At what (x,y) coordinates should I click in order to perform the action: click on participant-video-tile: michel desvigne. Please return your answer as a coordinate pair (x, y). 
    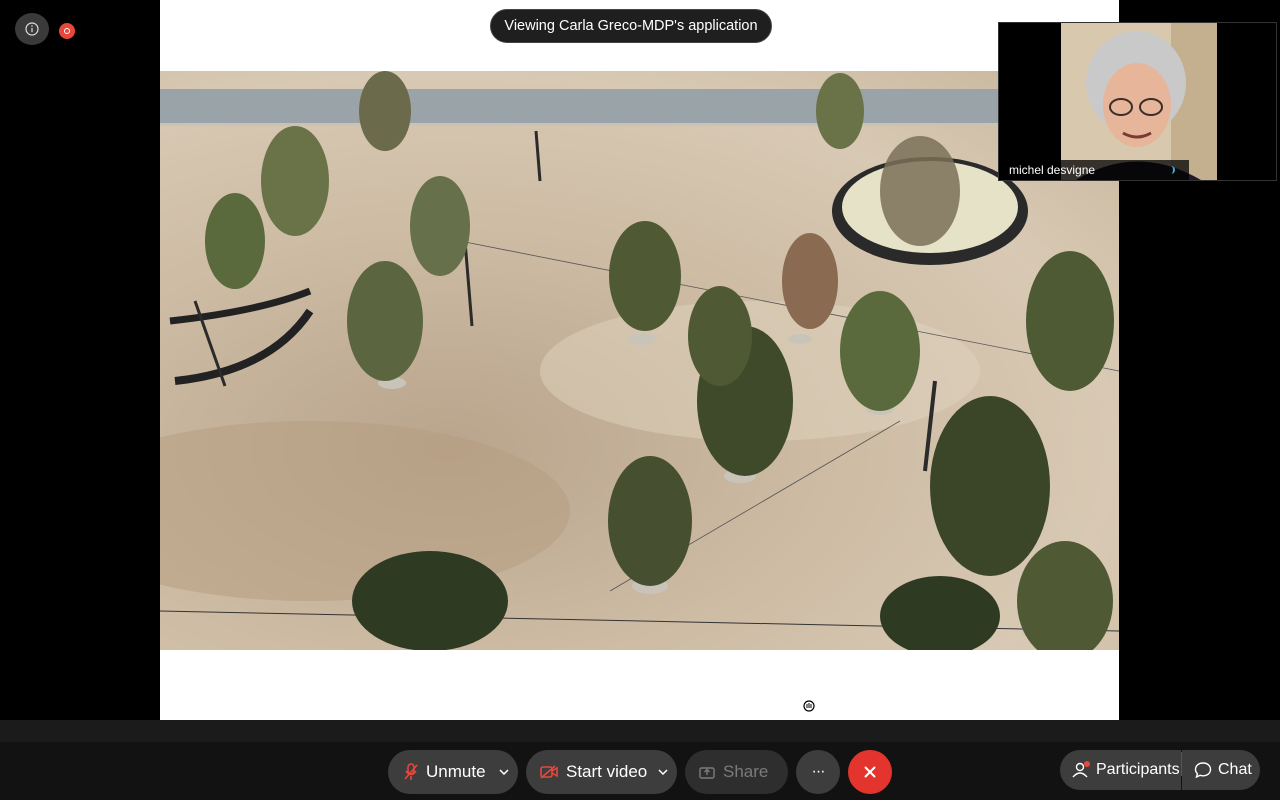
    Looking at the image, I should click on (1137, 101).